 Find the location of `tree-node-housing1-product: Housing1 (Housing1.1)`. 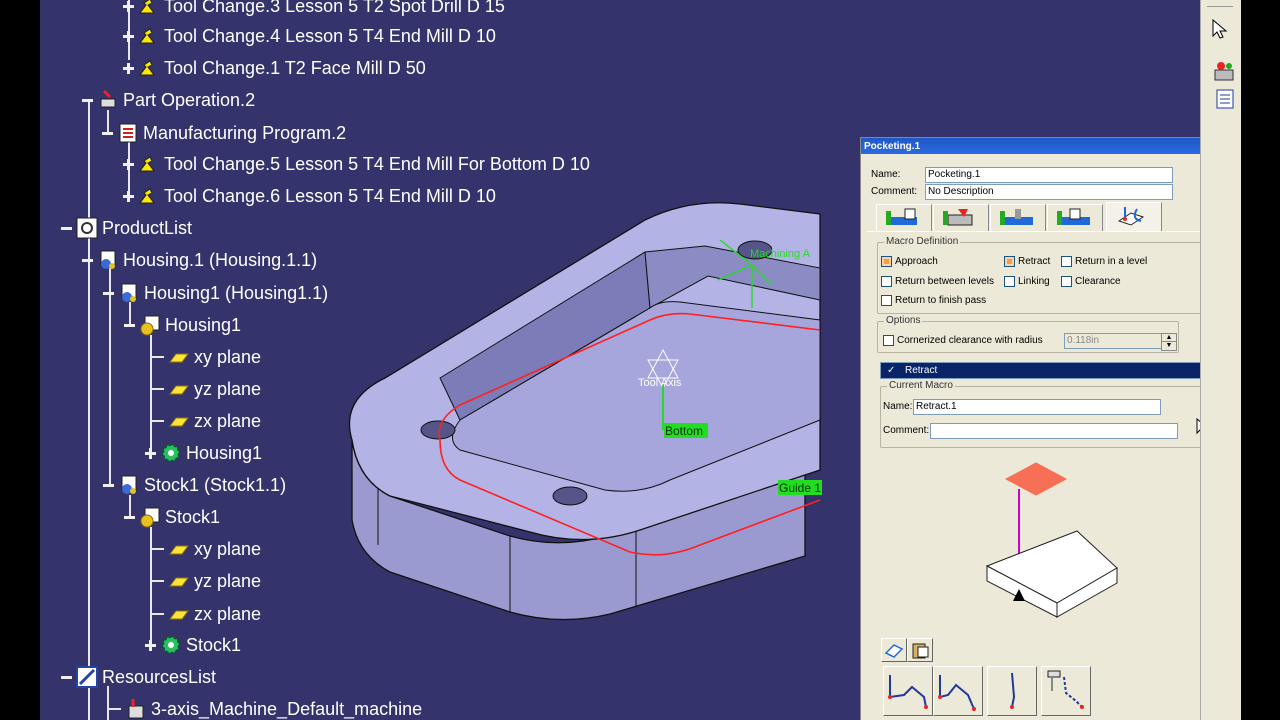

tree-node-housing1-product: Housing1 (Housing1.1) is located at coordinates (215, 293).